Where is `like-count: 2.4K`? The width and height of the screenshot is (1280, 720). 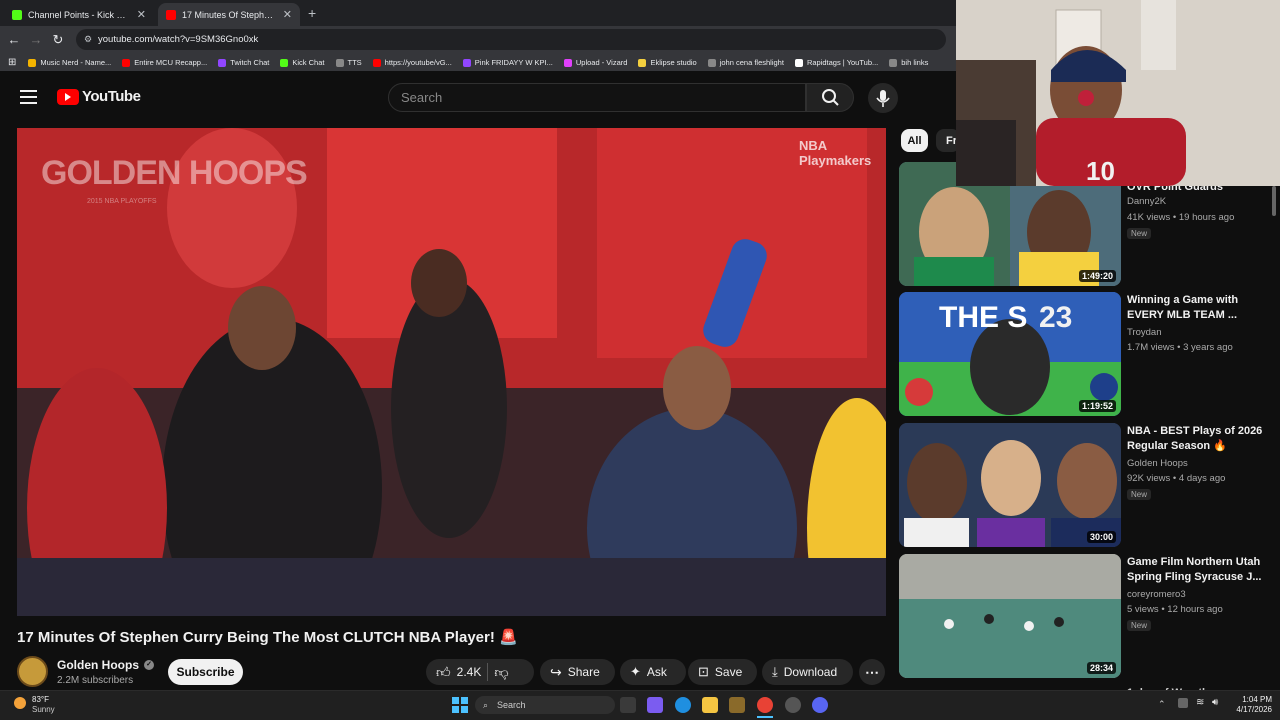
like-count: 2.4K is located at coordinates (469, 672).